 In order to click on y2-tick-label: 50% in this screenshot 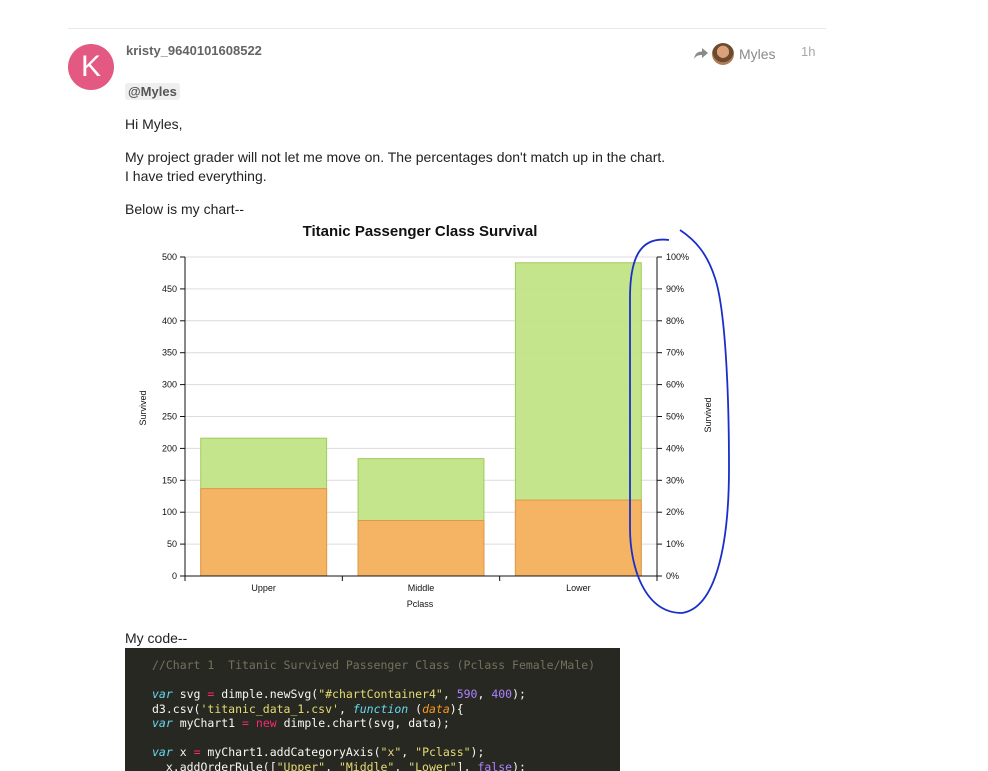, I will do `click(675, 417)`.